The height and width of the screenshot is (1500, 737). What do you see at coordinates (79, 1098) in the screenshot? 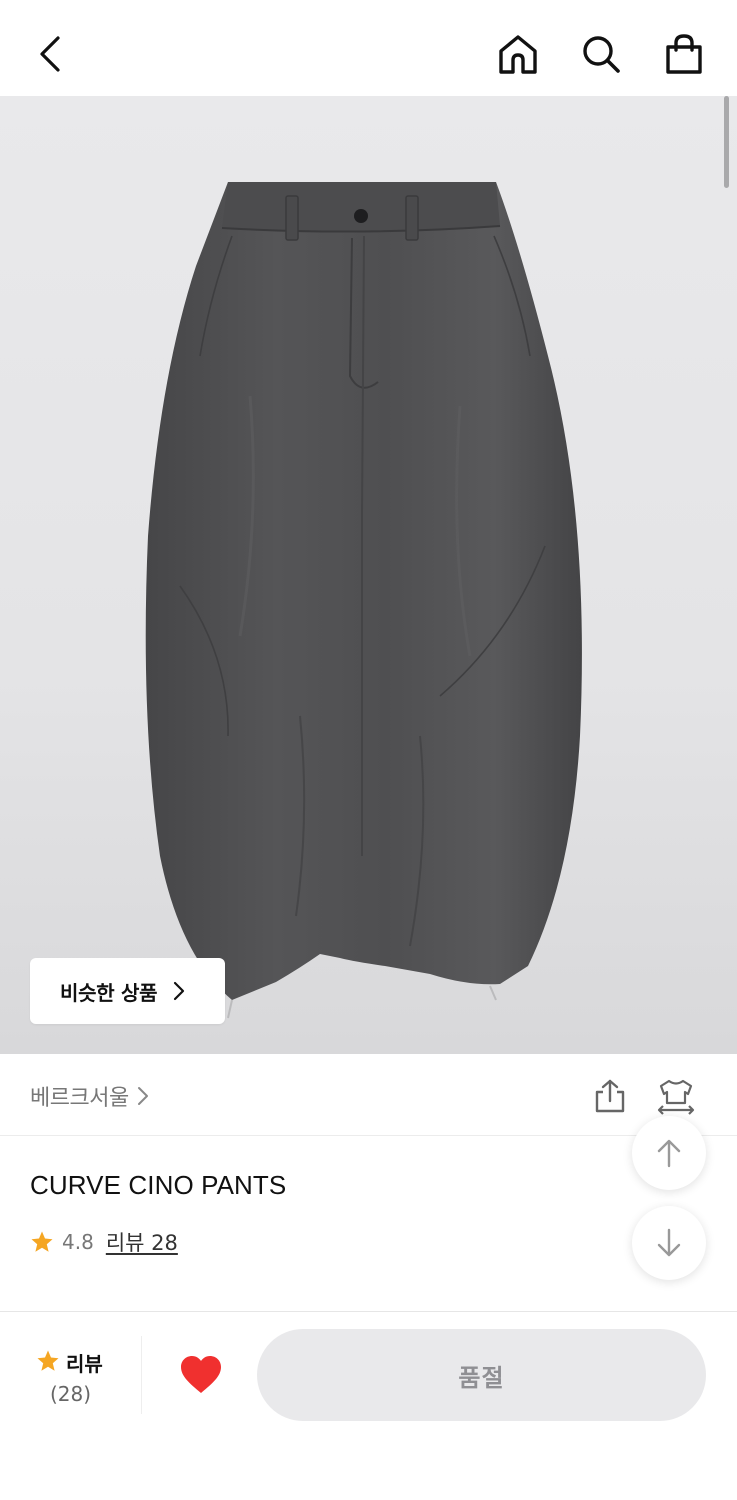
I see `brand-name: 베르크서울` at bounding box center [79, 1098].